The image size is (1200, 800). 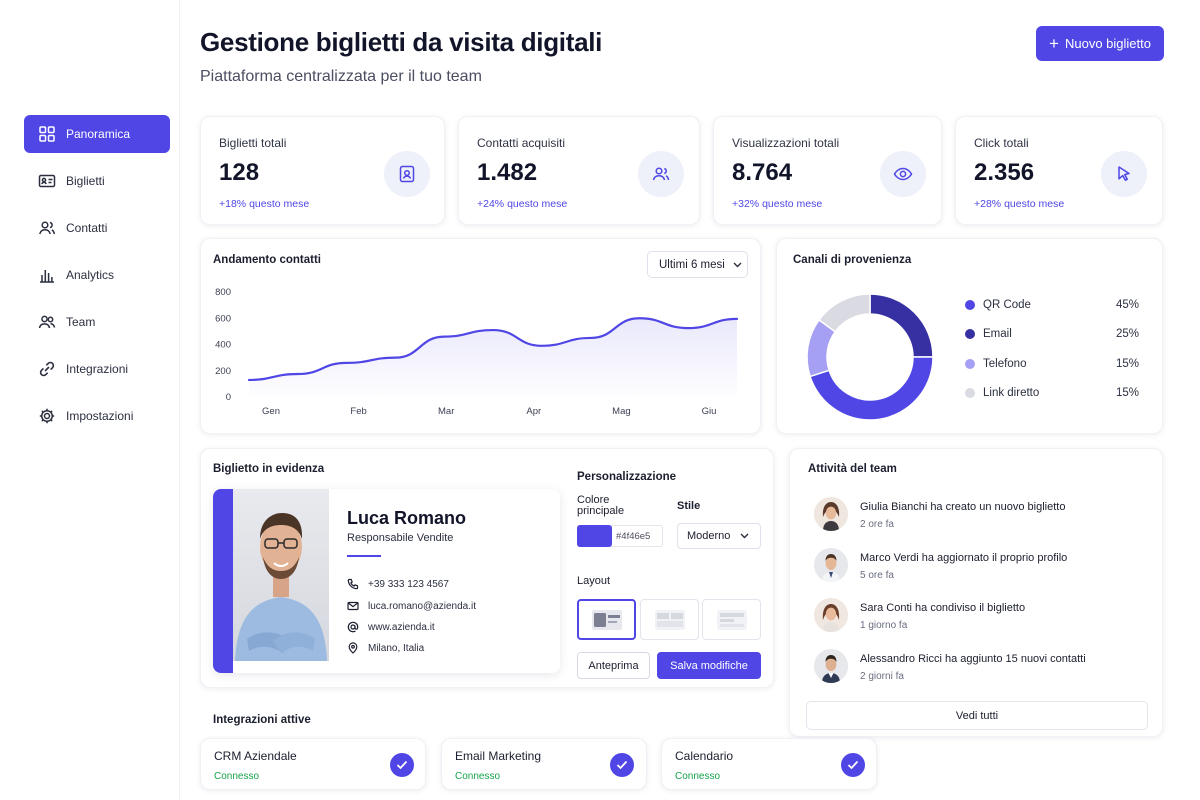 I want to click on legend-label: Telefono, so click(x=1005, y=364).